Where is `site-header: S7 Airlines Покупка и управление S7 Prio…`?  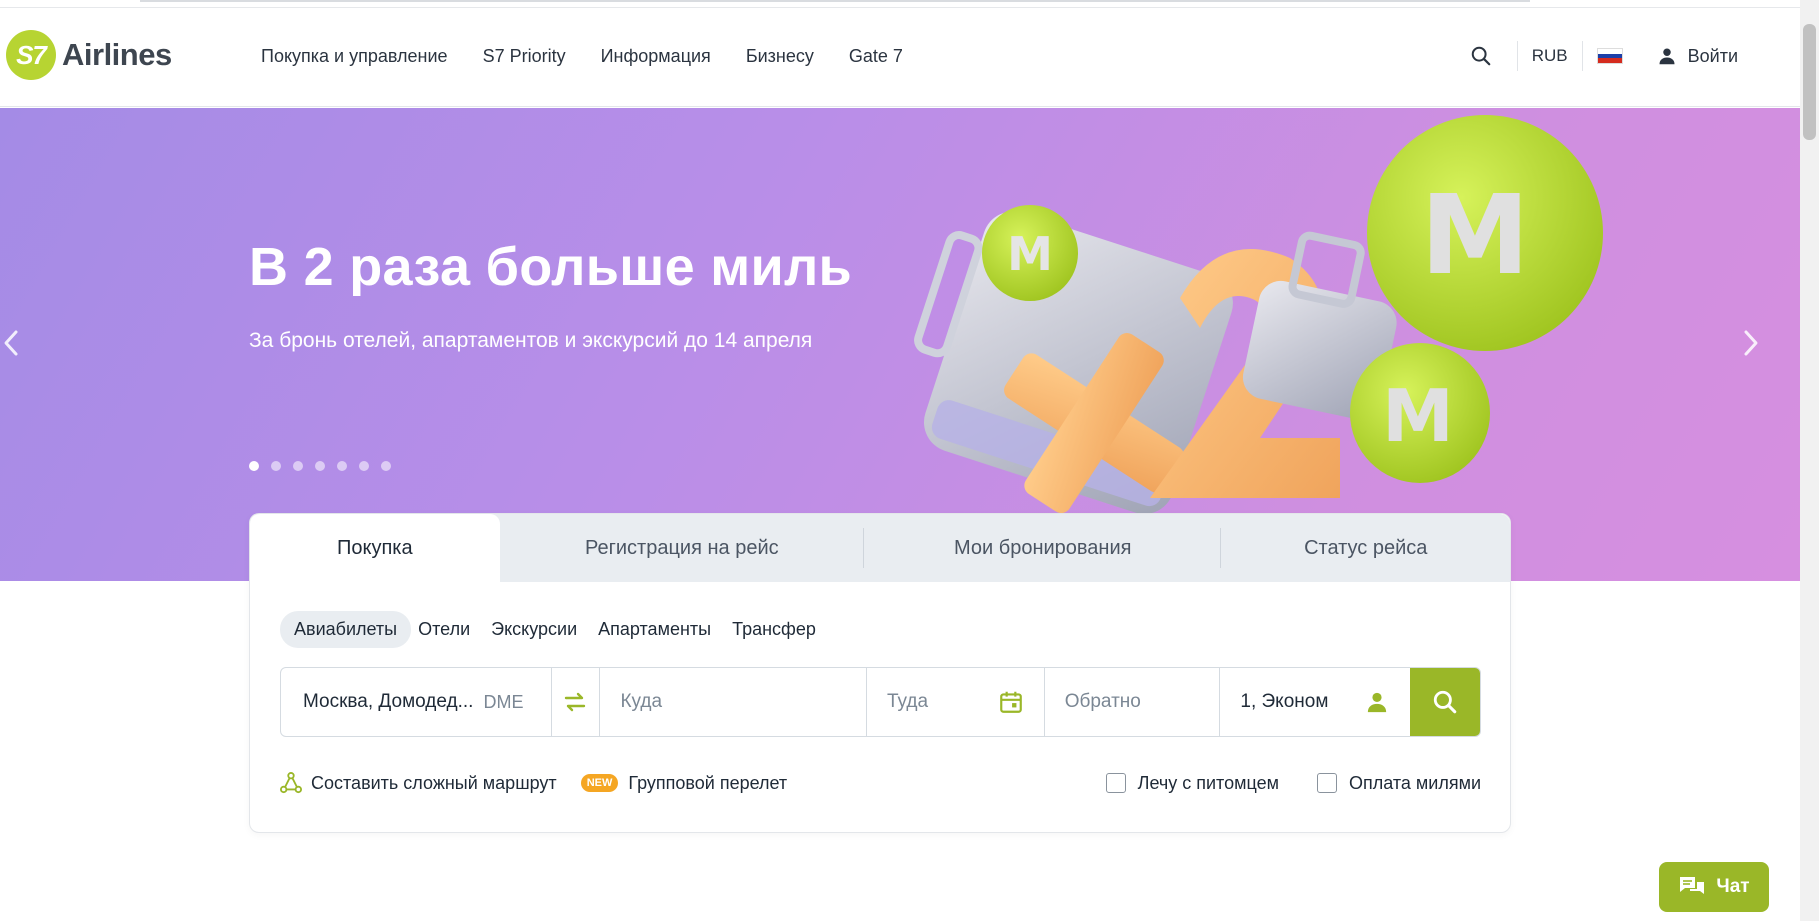 site-header: S7 Airlines Покупка и управление S7 Prio… is located at coordinates (900, 57).